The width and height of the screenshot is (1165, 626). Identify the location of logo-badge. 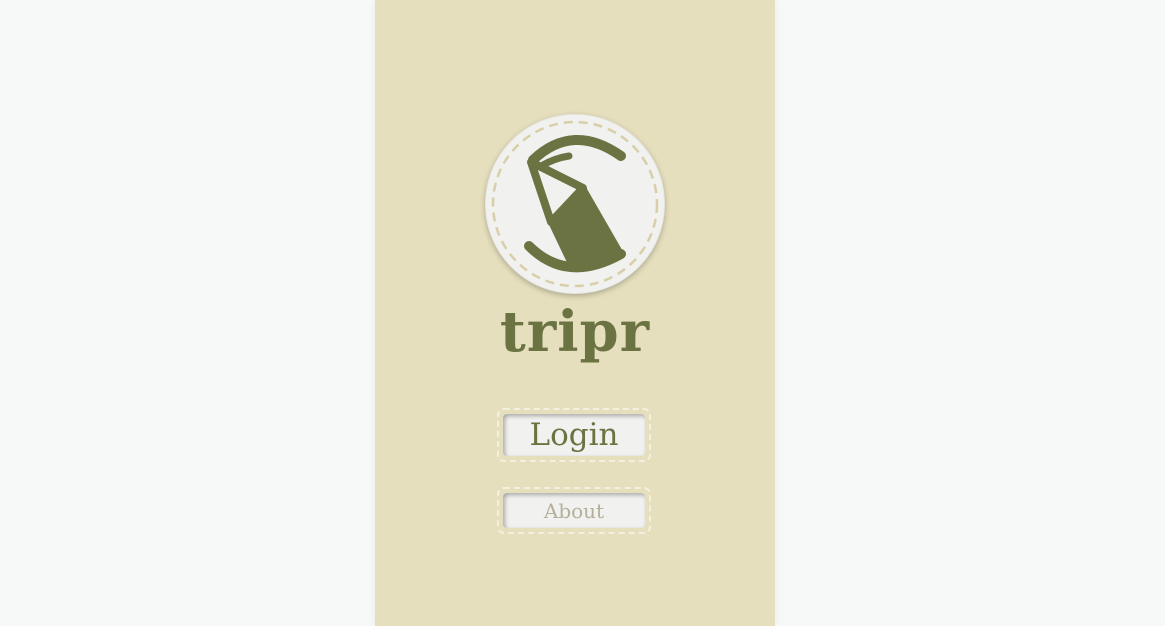
(575, 204).